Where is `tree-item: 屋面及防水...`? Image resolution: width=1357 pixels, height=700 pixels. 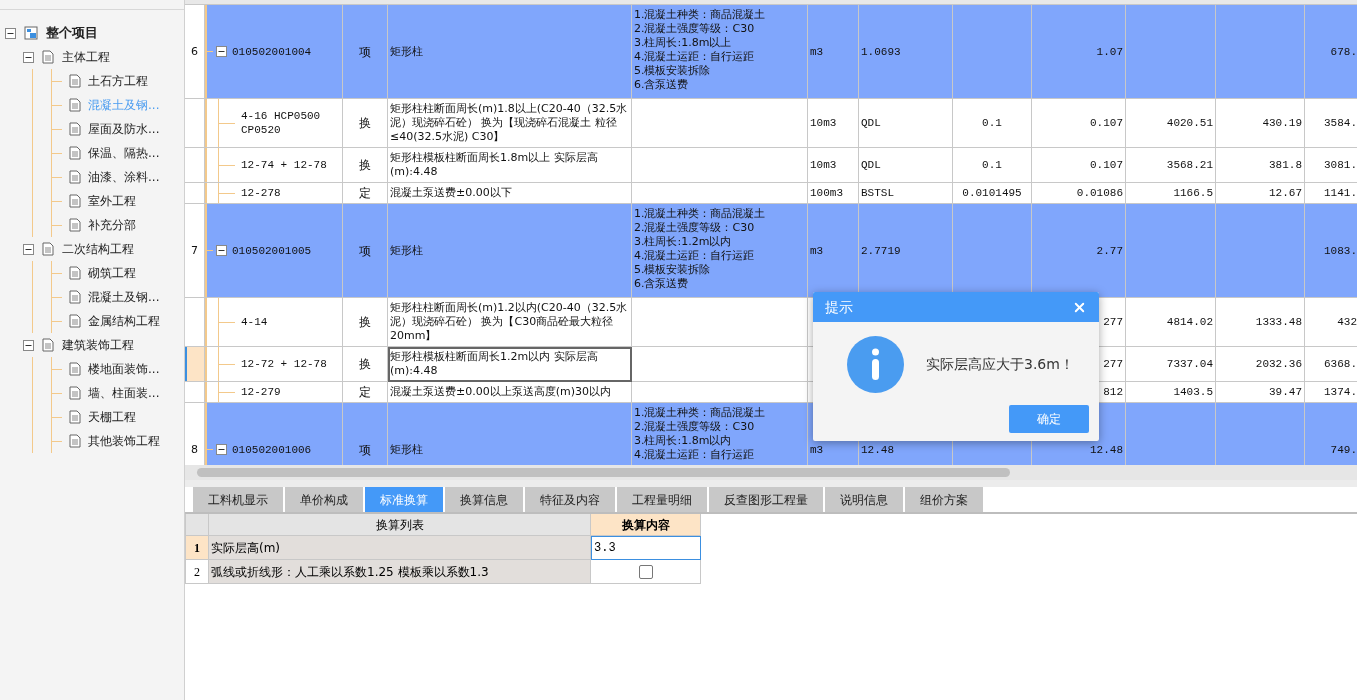
tree-item: 屋面及防水... is located at coordinates (124, 129).